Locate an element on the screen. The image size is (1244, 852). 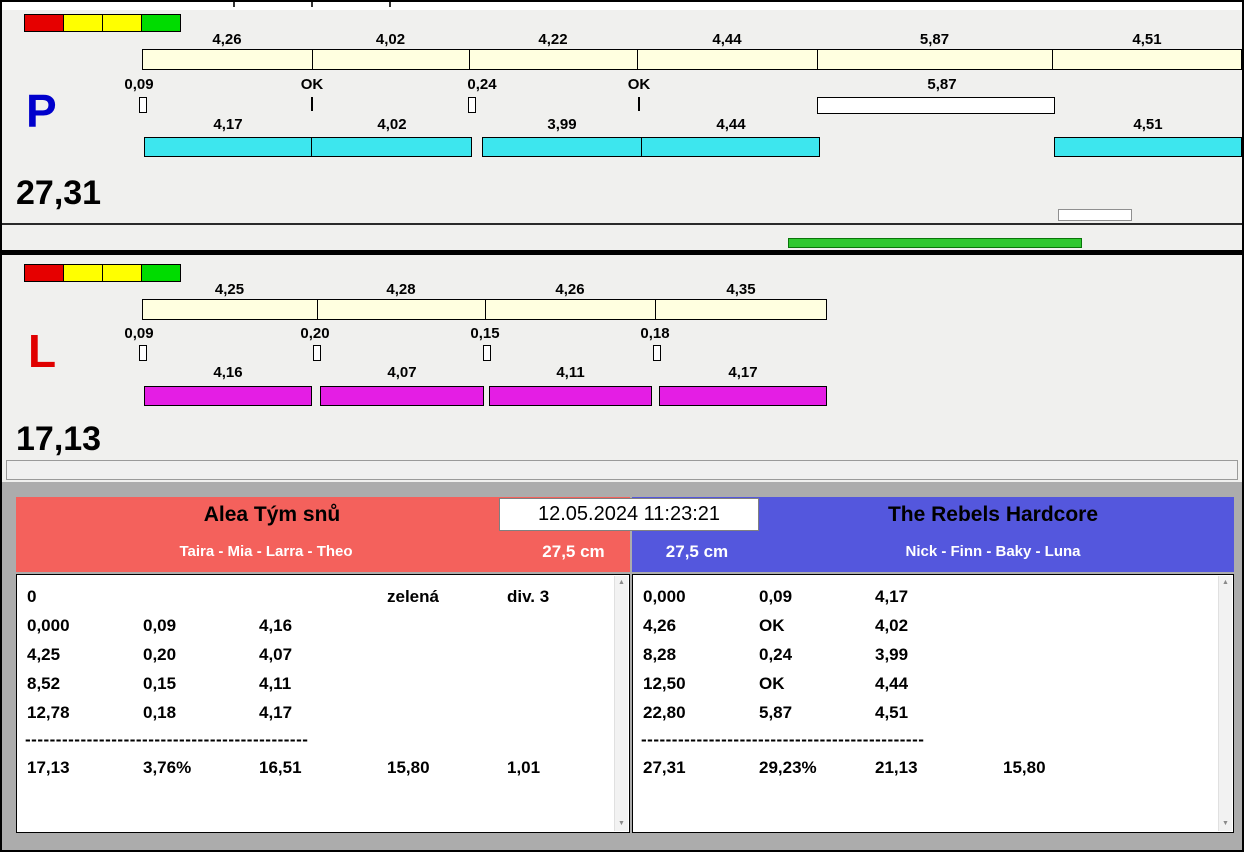
status-lights is located at coordinates (102, 23).